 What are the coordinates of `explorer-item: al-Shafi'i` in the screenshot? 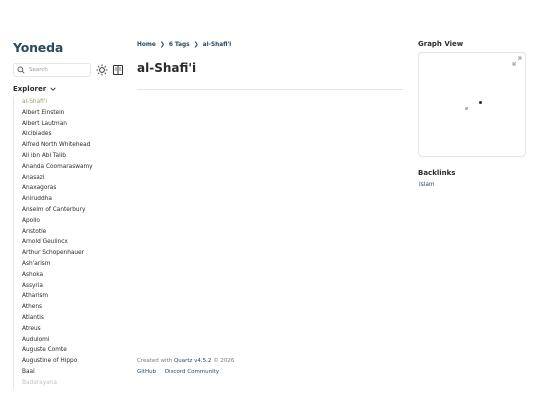 It's located at (71, 102).